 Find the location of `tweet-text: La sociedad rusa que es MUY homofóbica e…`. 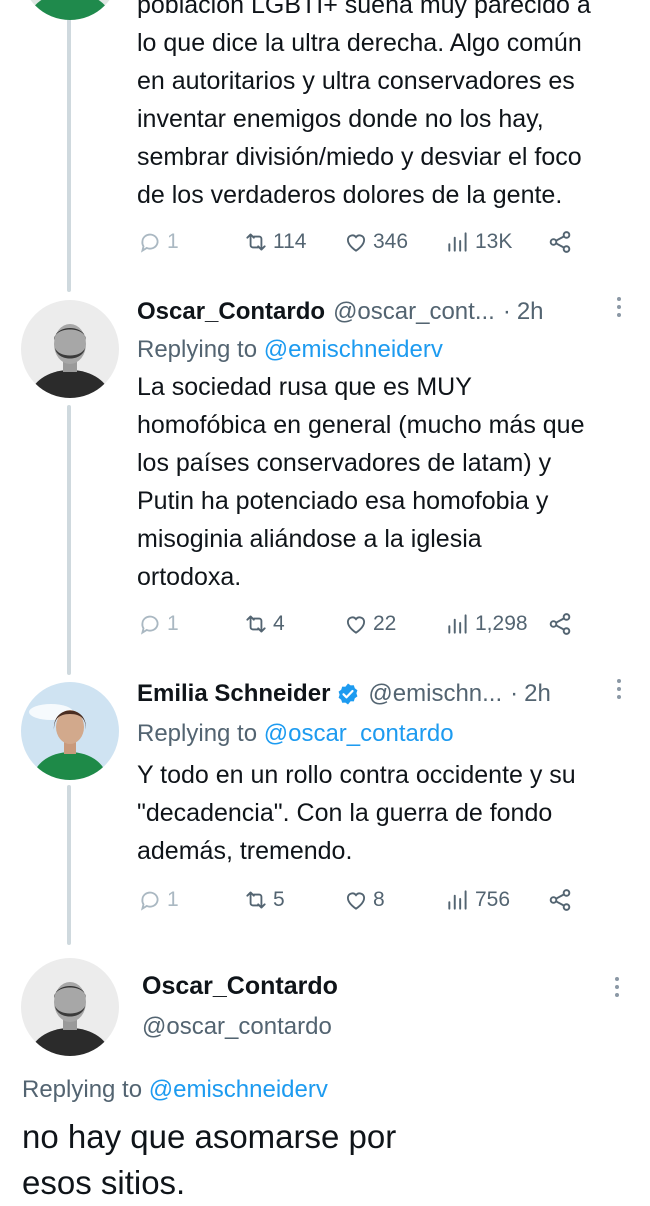

tweet-text: La sociedad rusa que es MUY homofóbica e… is located at coordinates (361, 482).